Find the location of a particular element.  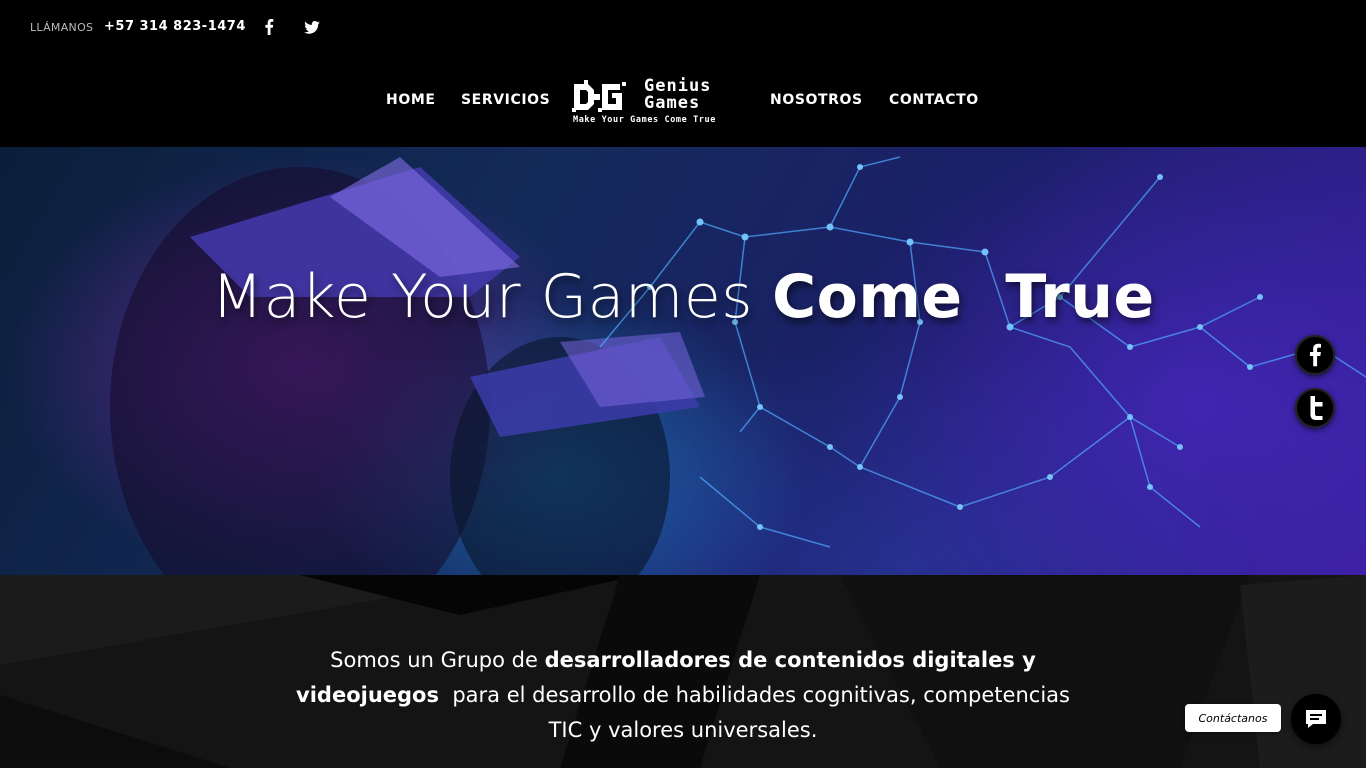

hero-heading-light: Make Your Games is located at coordinates (482, 297).